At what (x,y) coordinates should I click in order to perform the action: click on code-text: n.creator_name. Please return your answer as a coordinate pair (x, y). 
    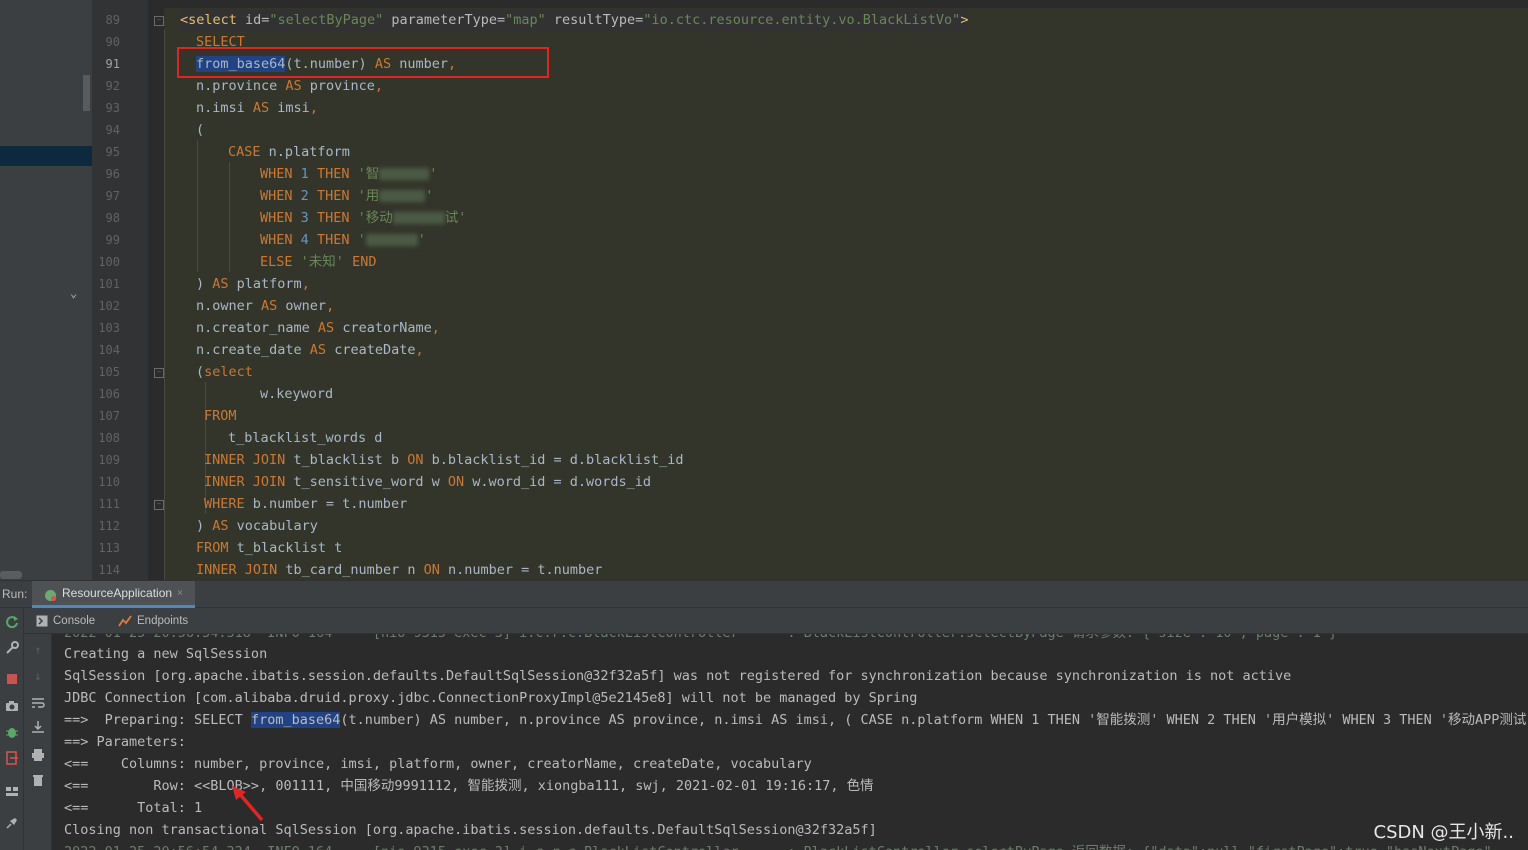
    Looking at the image, I should click on (257, 328).